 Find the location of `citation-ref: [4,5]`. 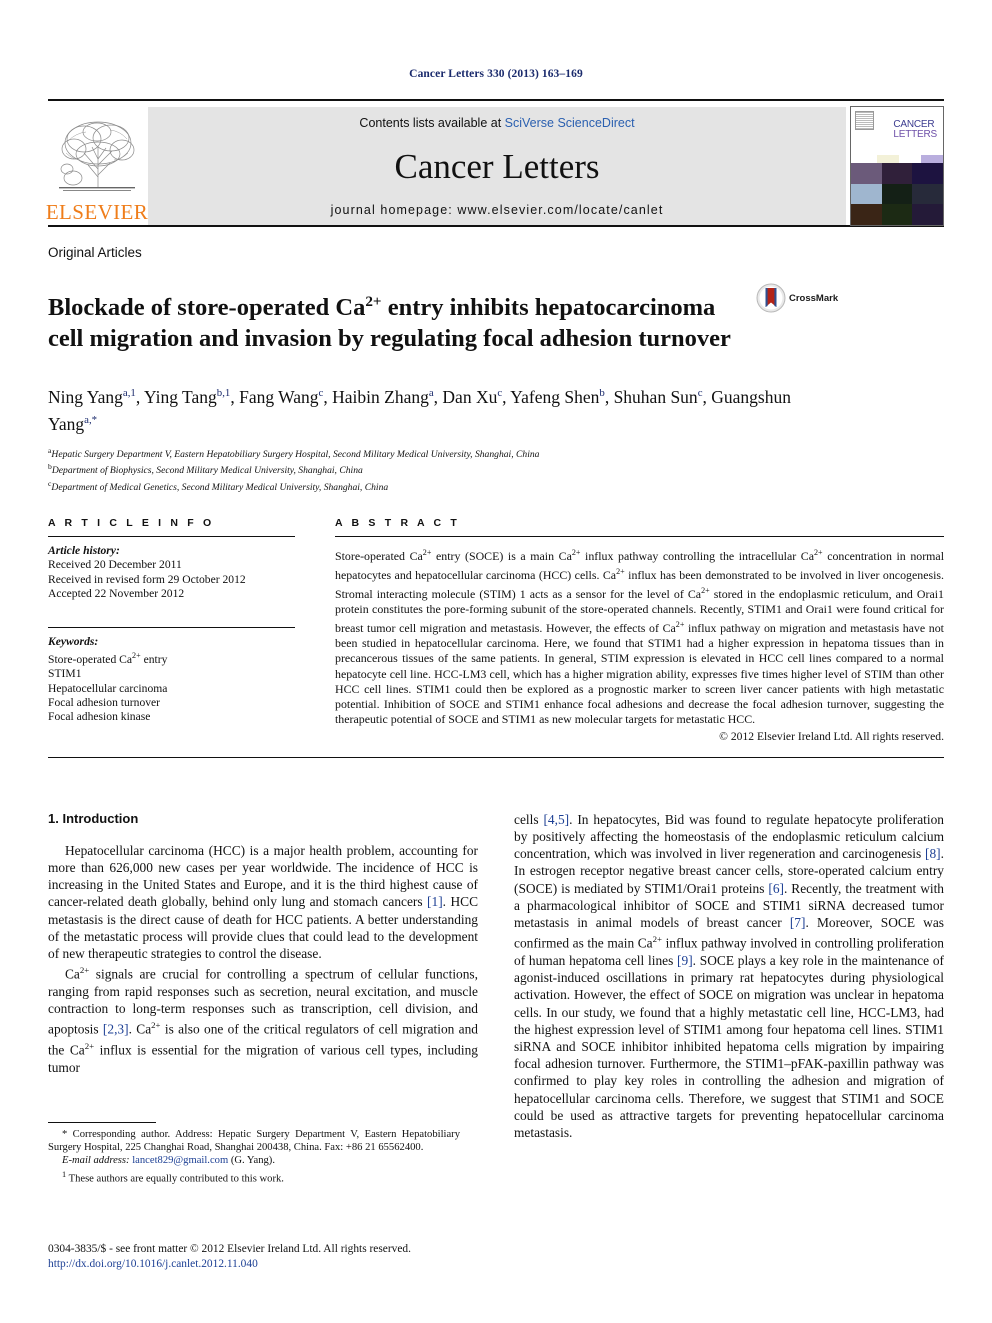

citation-ref: [4,5] is located at coordinates (556, 819).